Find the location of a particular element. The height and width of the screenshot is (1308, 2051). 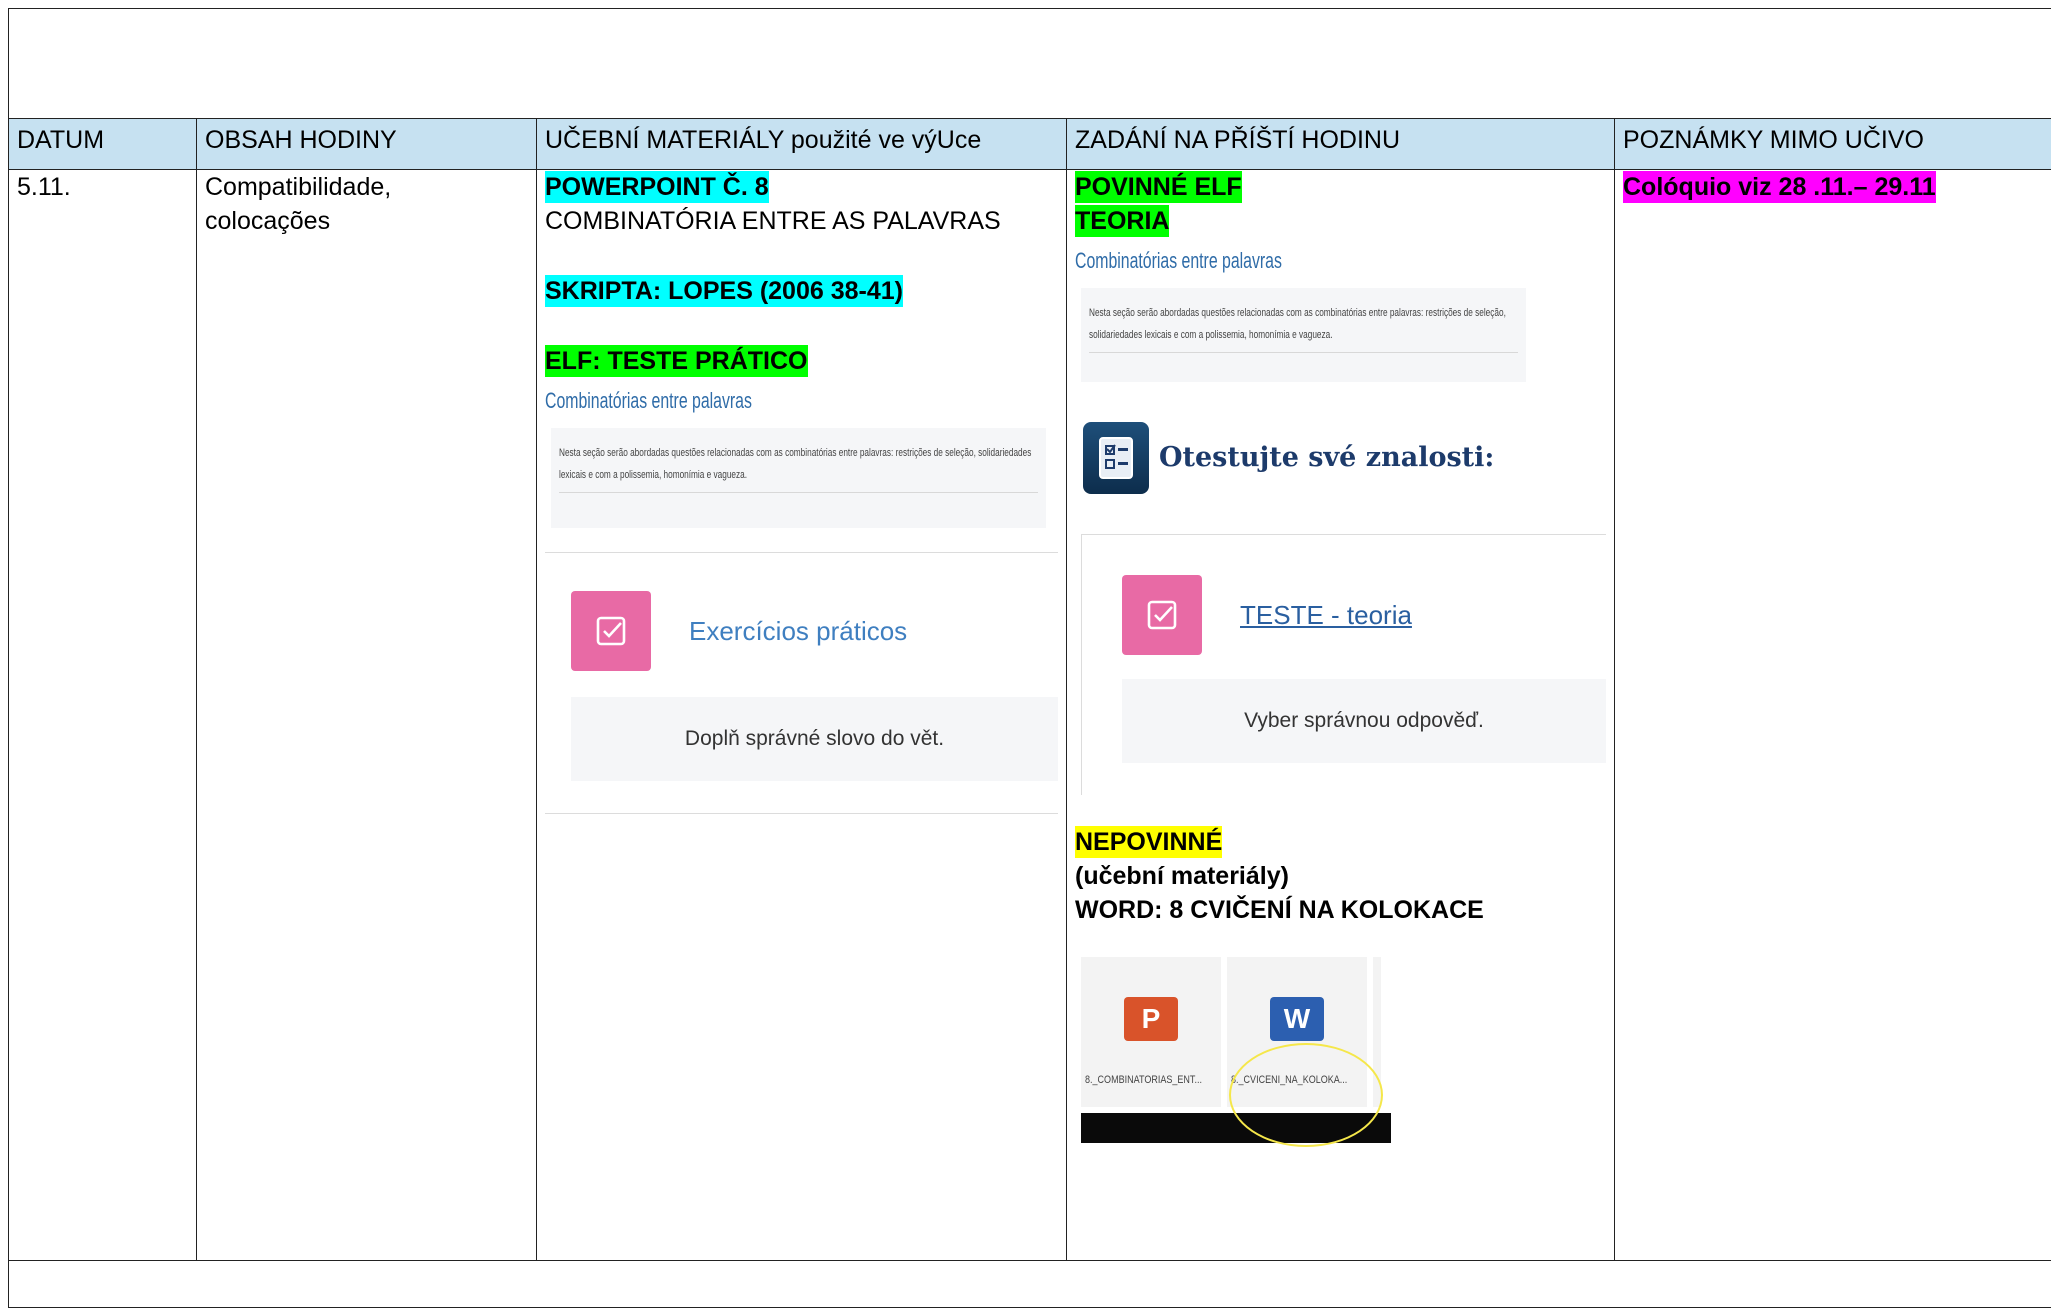

quiz-icon is located at coordinates (1116, 458).